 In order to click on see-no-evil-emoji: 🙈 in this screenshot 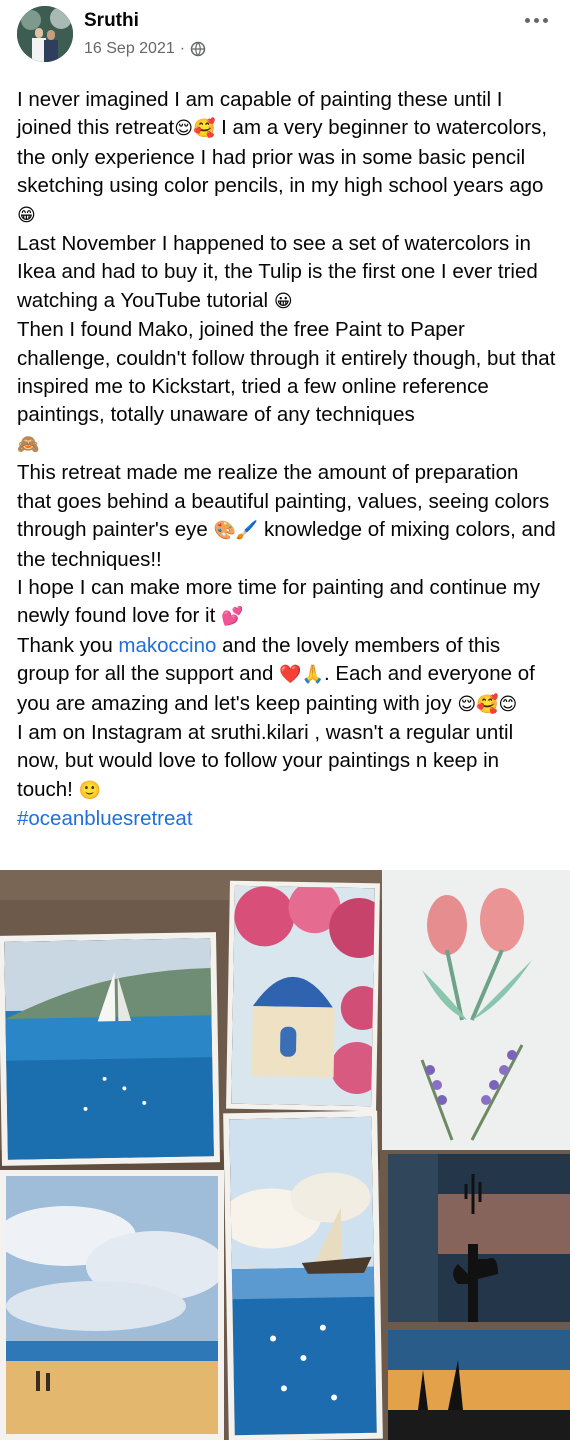, I will do `click(28, 444)`.